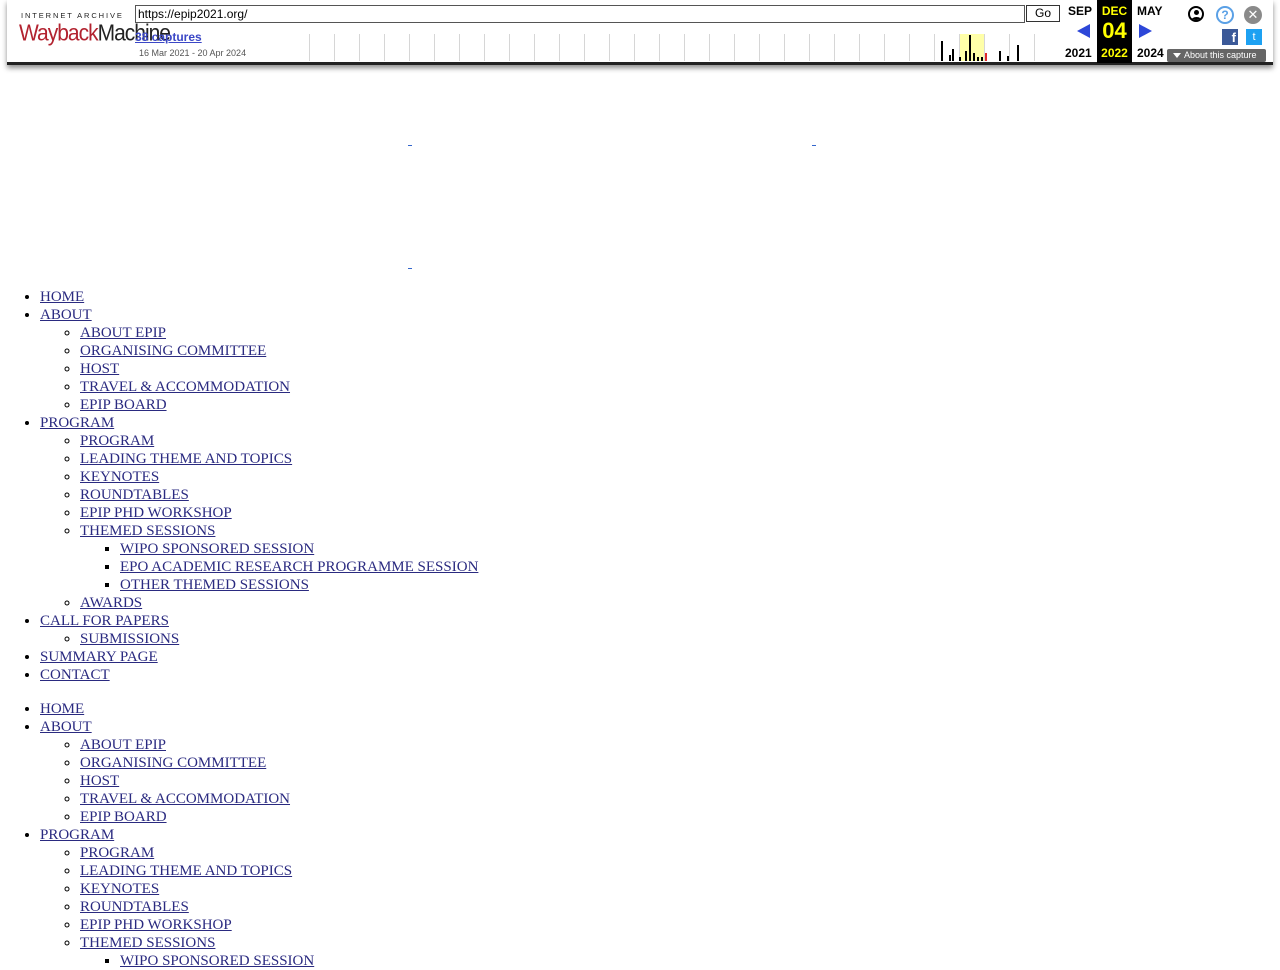 This screenshot has height=970, width=1280. Describe the element at coordinates (1216, 55) in the screenshot. I see `about-capture-button: About this capture` at that location.